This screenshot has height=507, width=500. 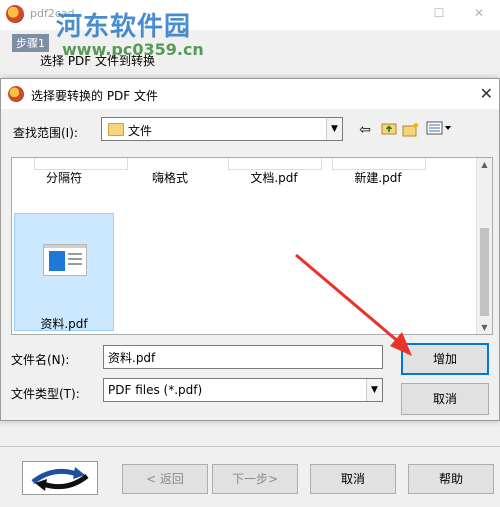 I want to click on next-button: 下一步>, so click(x=255, y=479).